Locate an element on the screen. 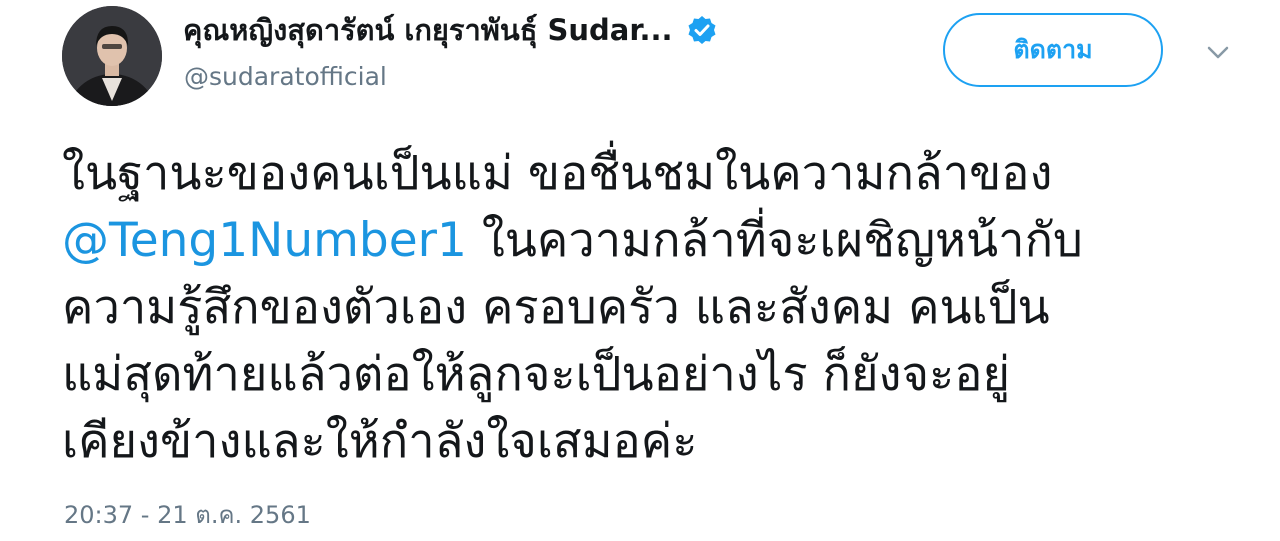 The width and height of the screenshot is (1280, 541). follow-button: ติดตาม is located at coordinates (1053, 50).